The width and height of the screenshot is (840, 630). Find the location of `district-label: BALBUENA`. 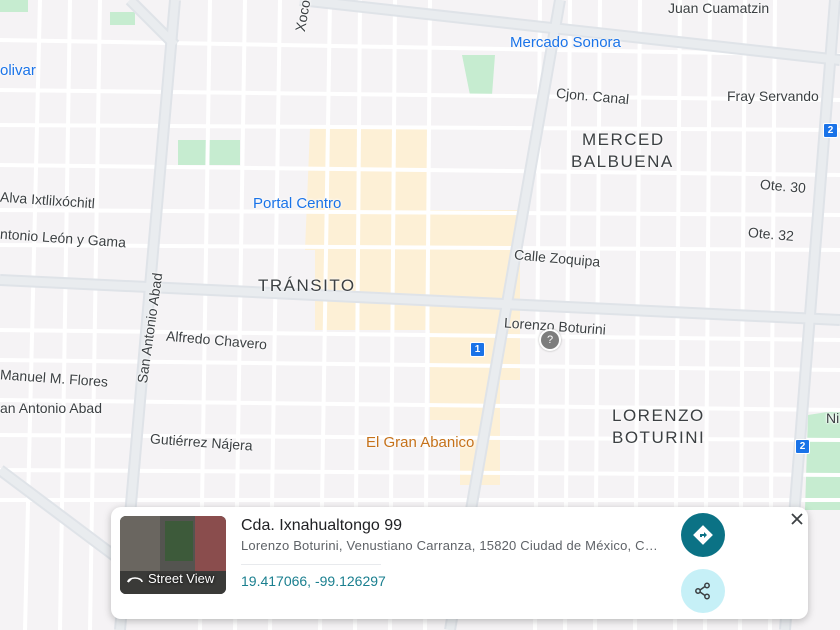

district-label: BALBUENA is located at coordinates (622, 161).